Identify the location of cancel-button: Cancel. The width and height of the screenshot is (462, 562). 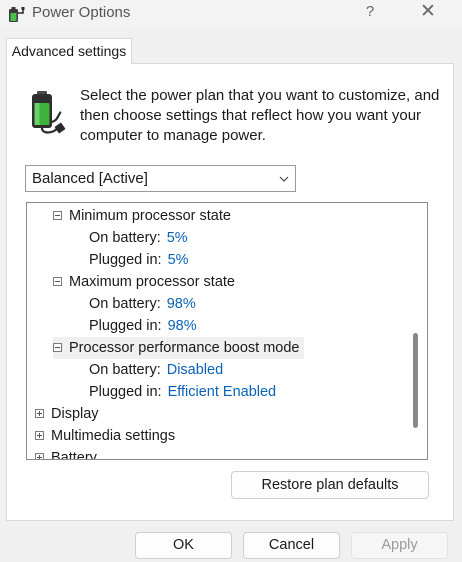
(291, 545).